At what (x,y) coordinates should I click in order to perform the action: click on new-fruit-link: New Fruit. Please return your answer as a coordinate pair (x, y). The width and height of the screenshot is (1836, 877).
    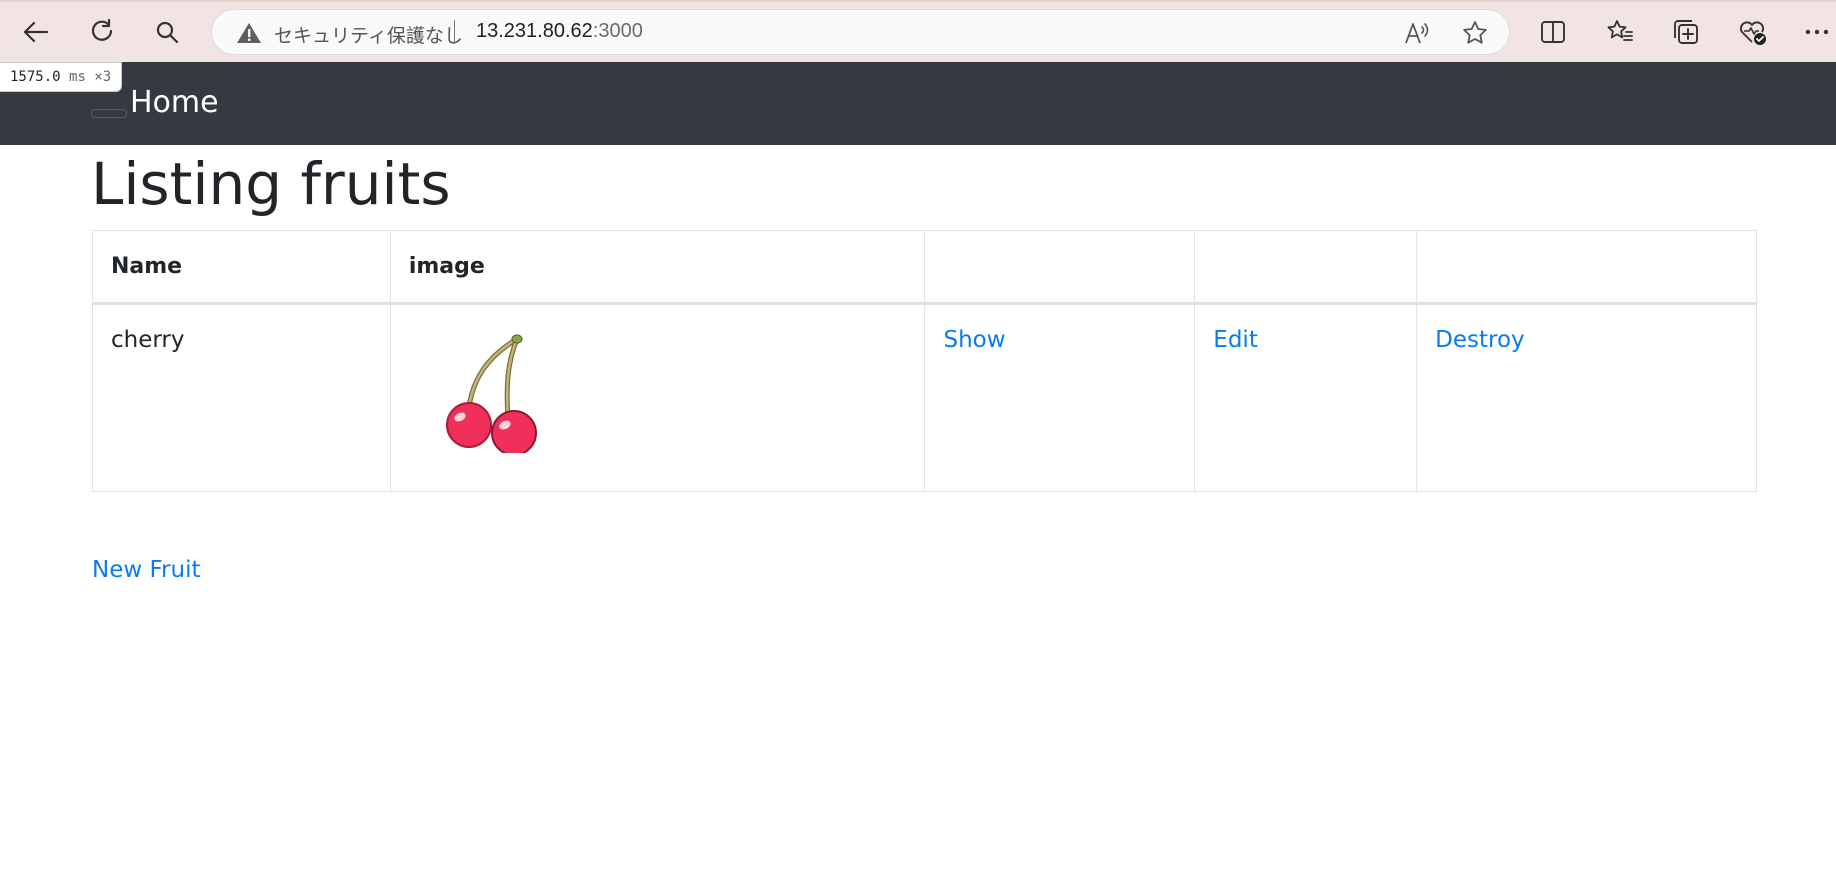
    Looking at the image, I should click on (146, 570).